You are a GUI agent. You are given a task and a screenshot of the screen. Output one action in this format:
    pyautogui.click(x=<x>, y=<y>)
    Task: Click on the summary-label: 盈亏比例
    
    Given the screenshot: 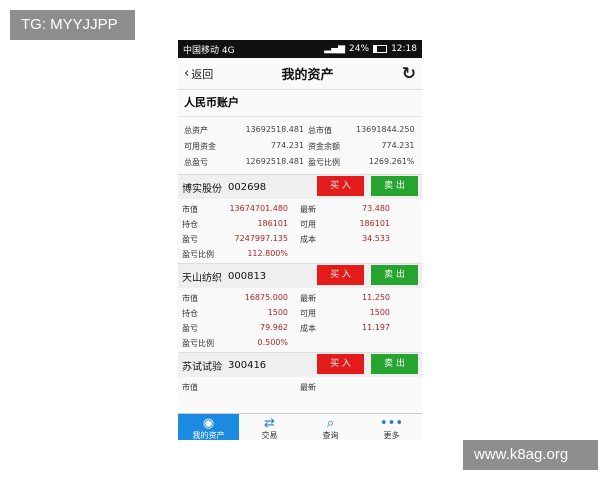 What is the action you would take?
    pyautogui.click(x=324, y=162)
    